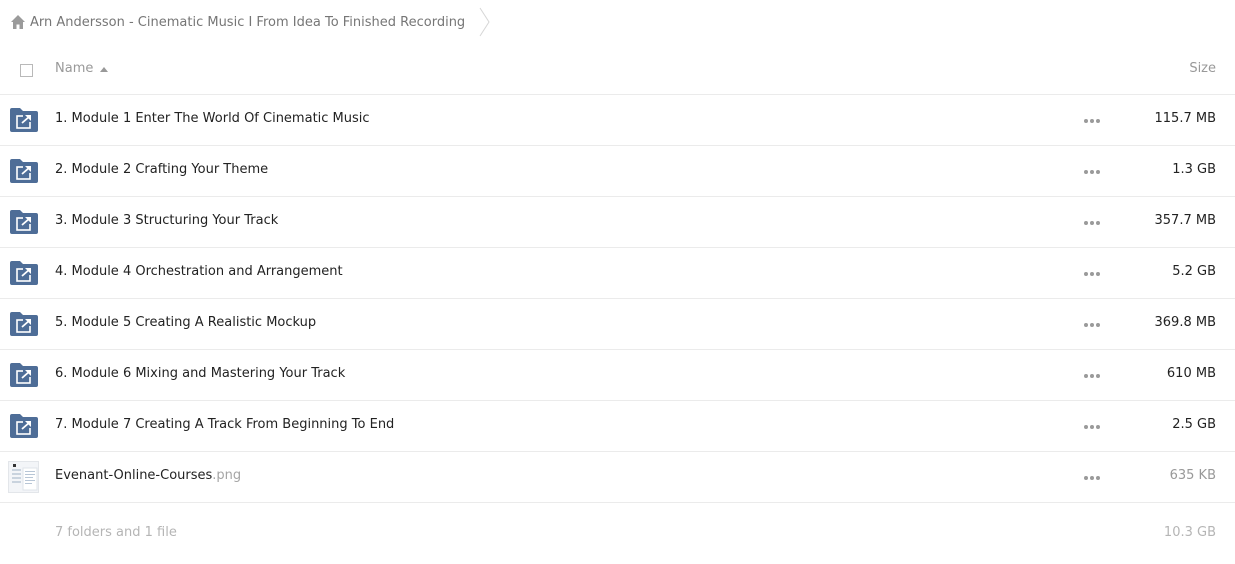  I want to click on folder-size: 2.5 GB, so click(1194, 424).